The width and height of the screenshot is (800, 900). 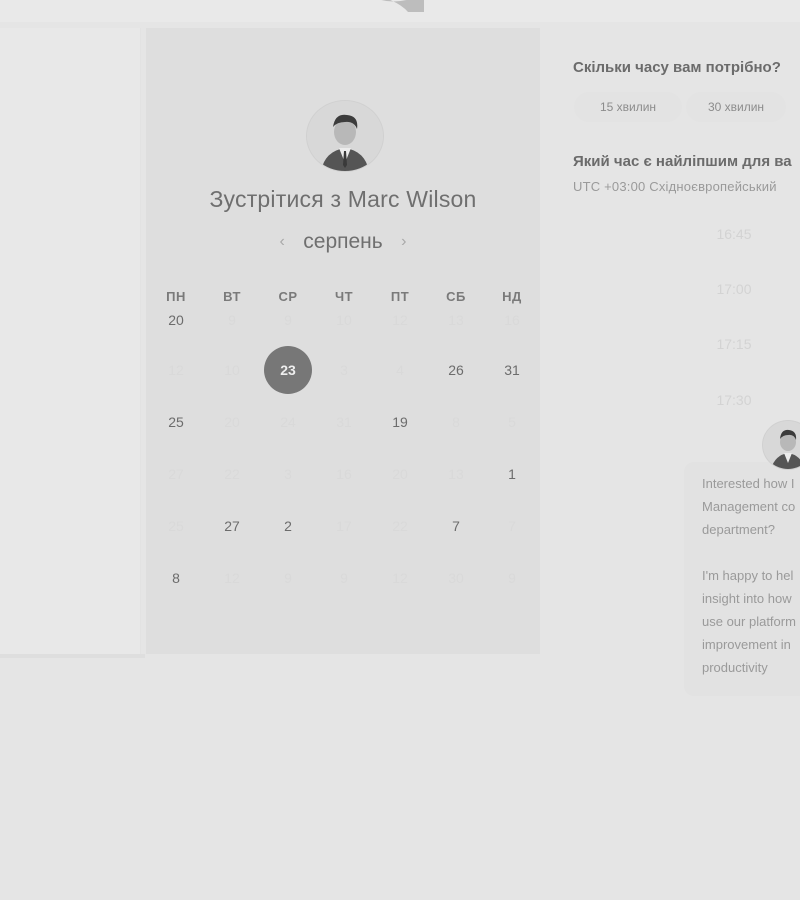 What do you see at coordinates (288, 526) in the screenshot?
I see `calendar-day: 2` at bounding box center [288, 526].